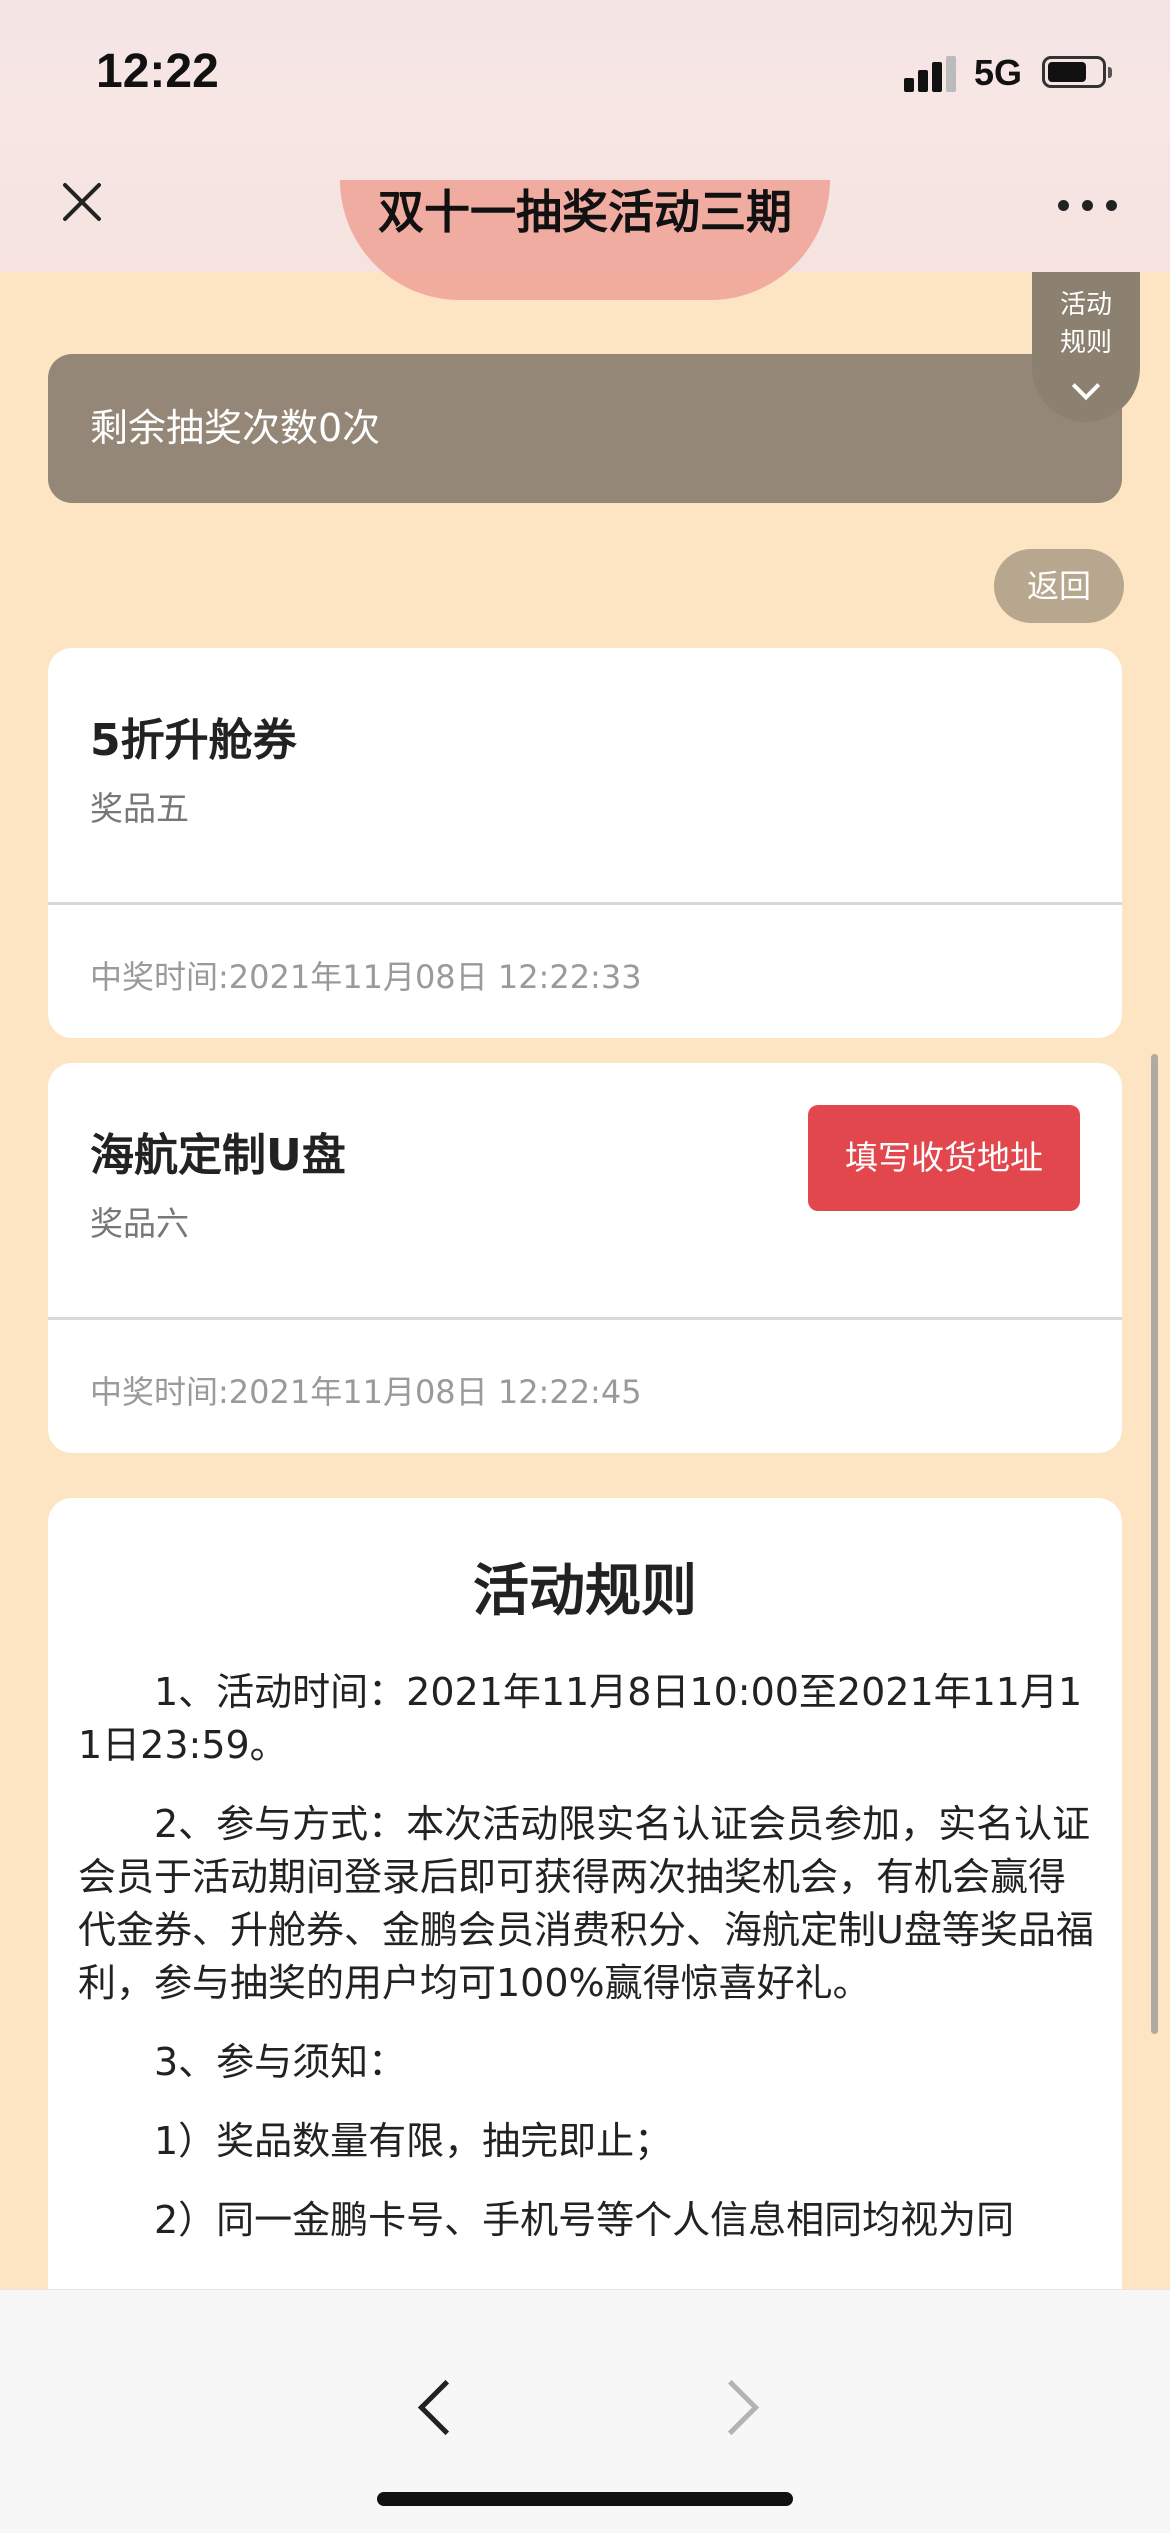  Describe the element at coordinates (193, 740) in the screenshot. I see `prize-name: 5折升舱券` at that location.